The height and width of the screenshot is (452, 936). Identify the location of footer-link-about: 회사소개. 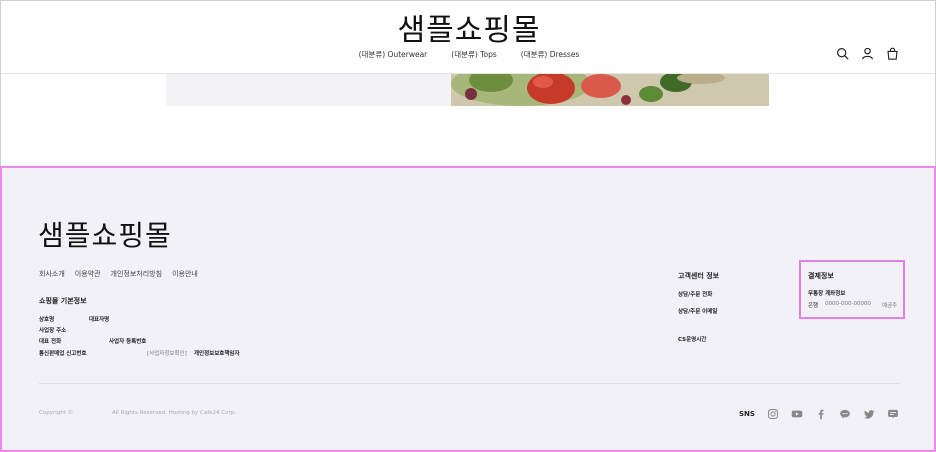
(52, 274).